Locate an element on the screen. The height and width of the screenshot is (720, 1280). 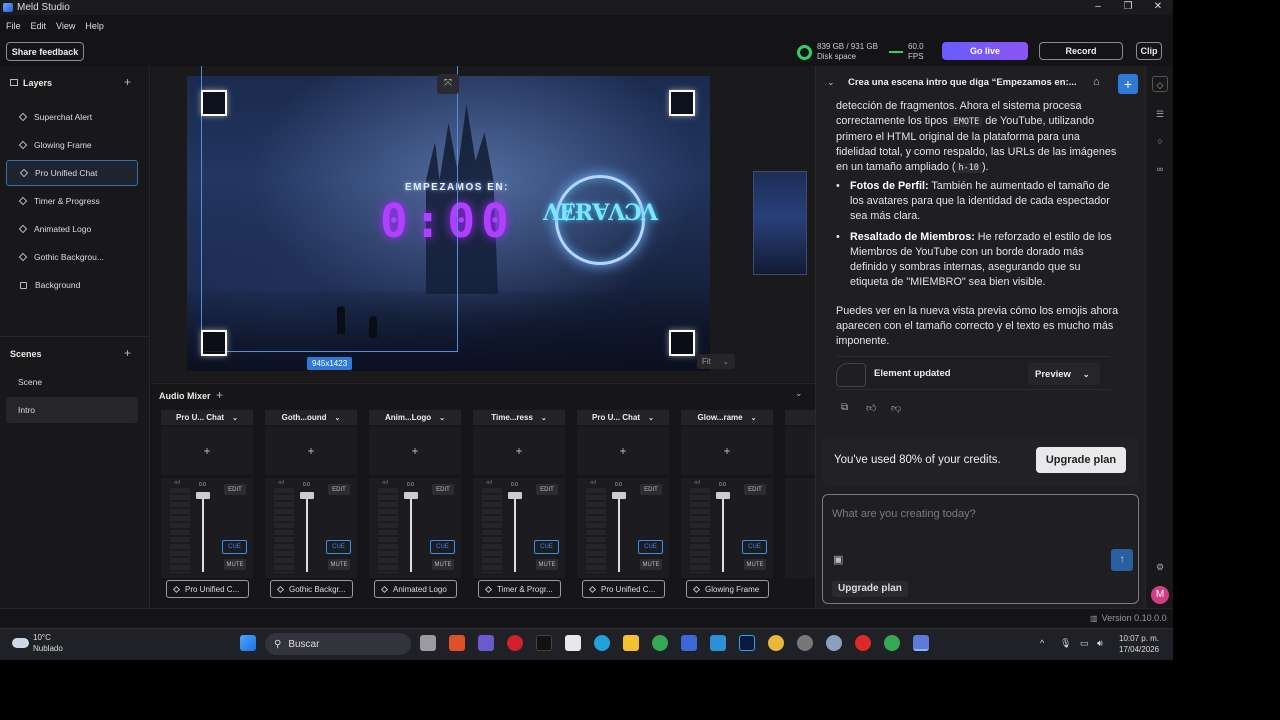
task-view-icon is located at coordinates (428, 643).